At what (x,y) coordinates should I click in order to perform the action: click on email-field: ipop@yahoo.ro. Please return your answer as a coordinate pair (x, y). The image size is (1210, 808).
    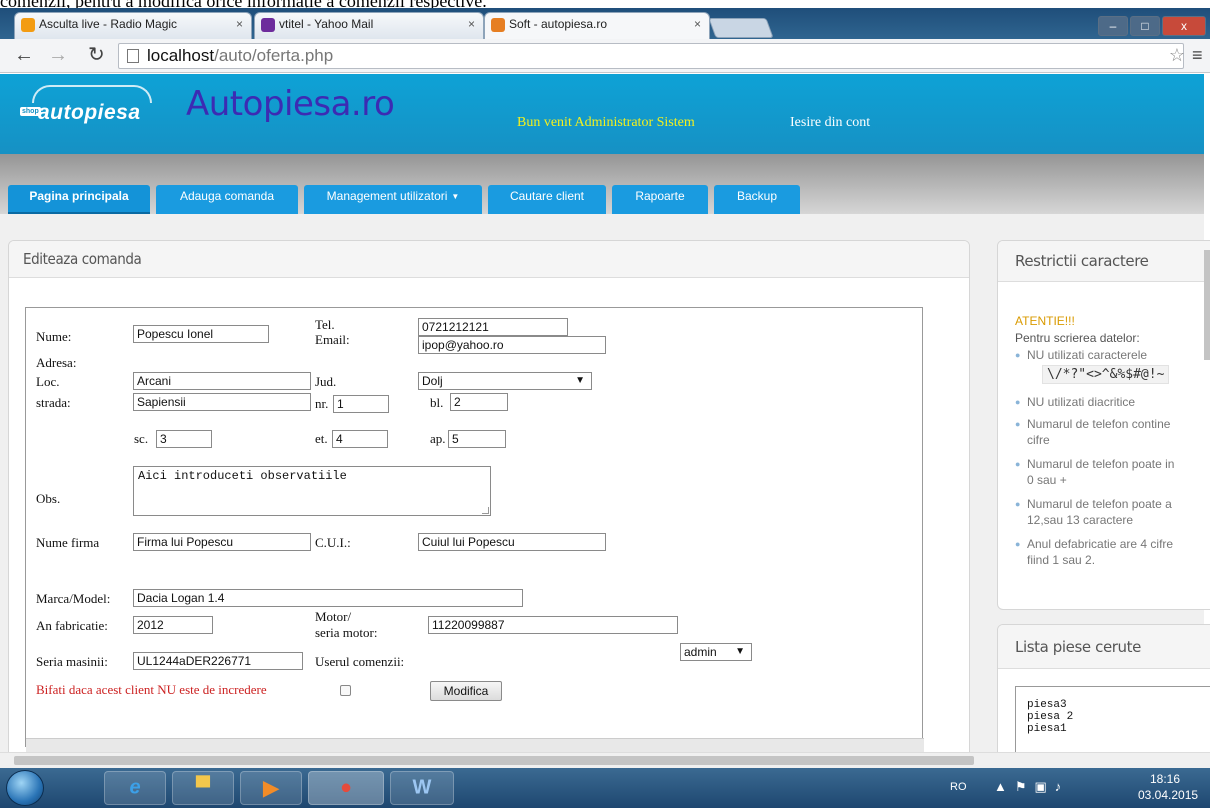
    Looking at the image, I should click on (512, 345).